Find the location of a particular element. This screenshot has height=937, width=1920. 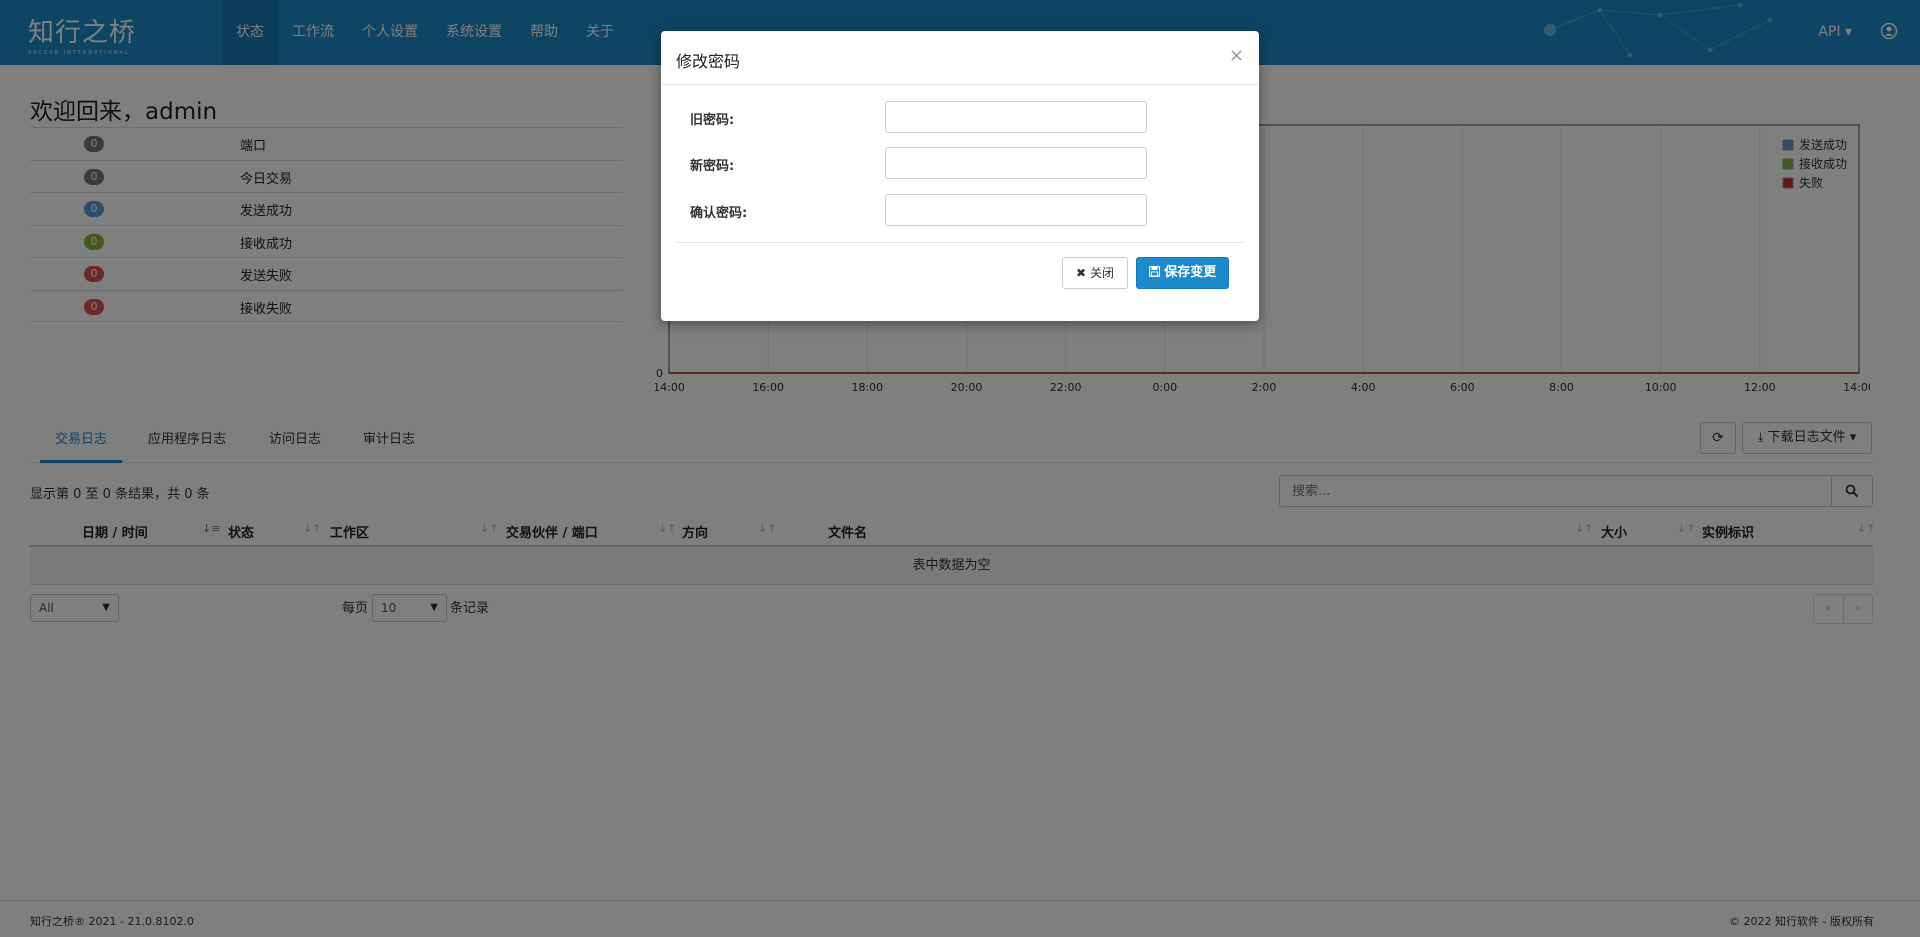

modal-title: 修改密码 is located at coordinates (708, 61).